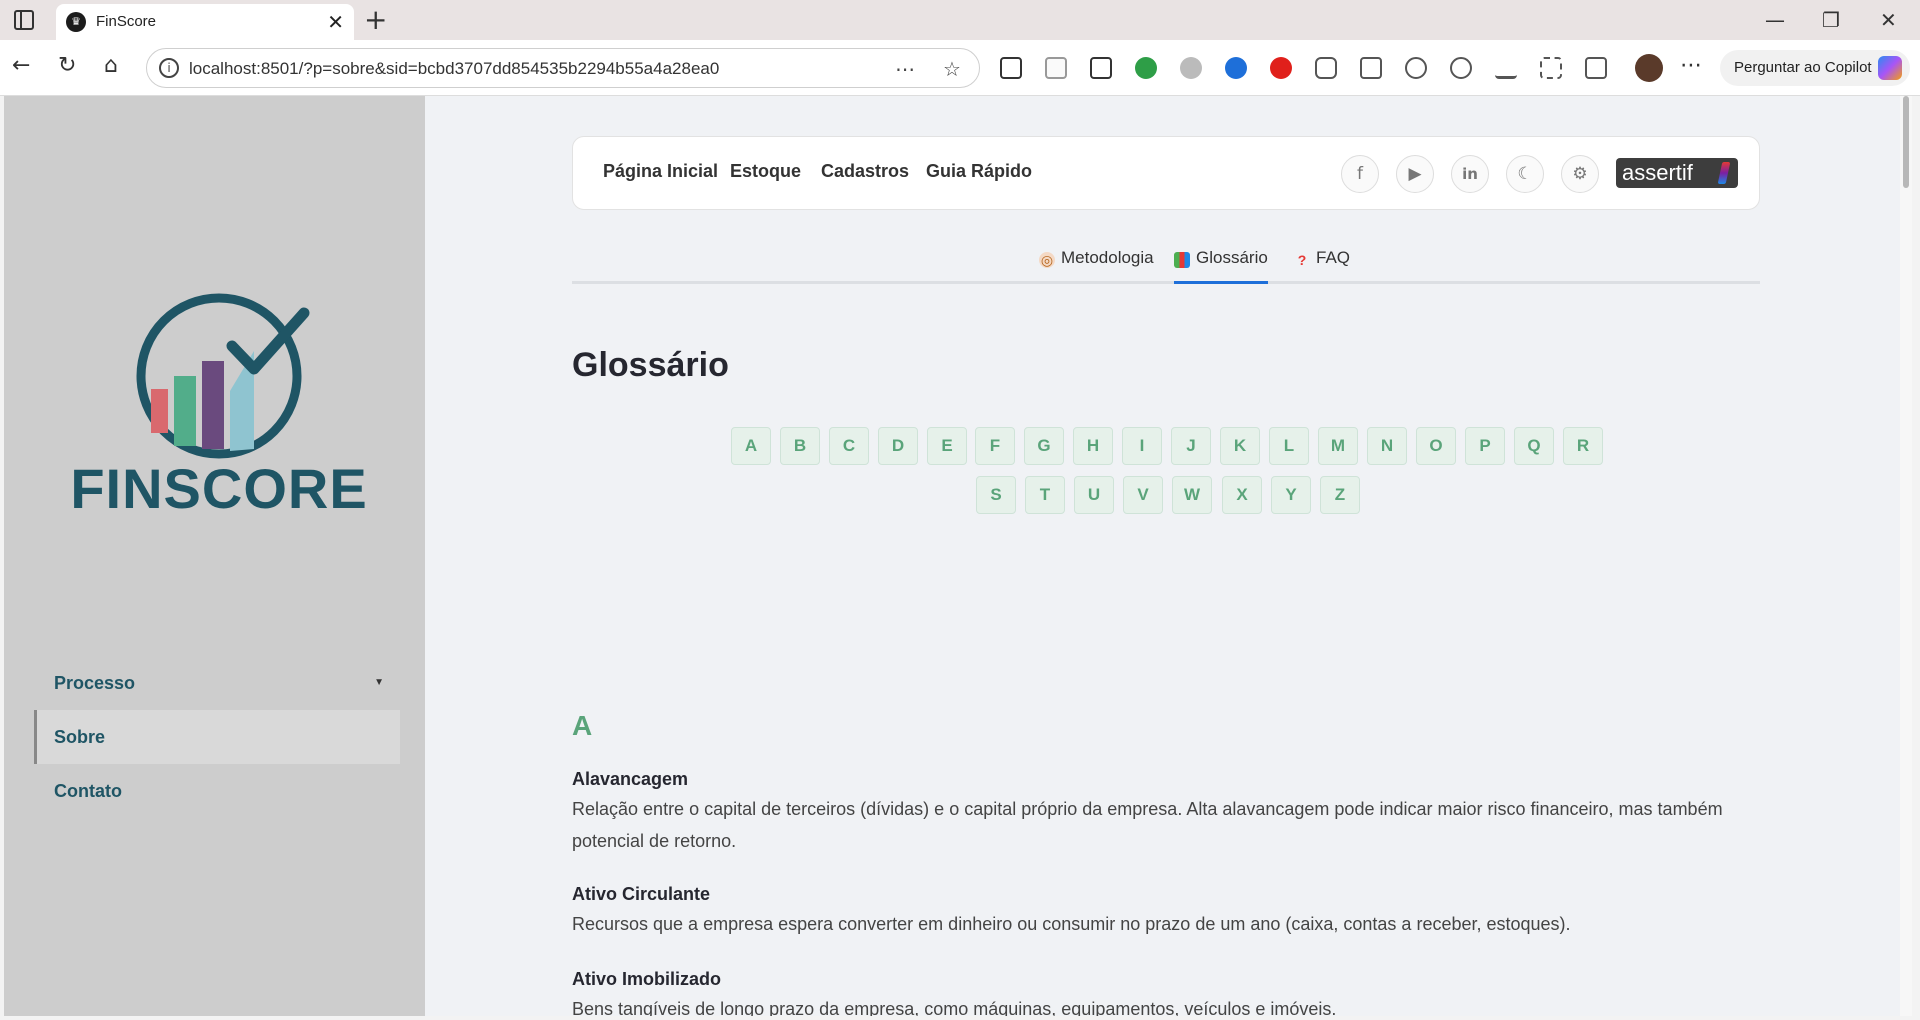  I want to click on letter-button-j: J, so click(1191, 446).